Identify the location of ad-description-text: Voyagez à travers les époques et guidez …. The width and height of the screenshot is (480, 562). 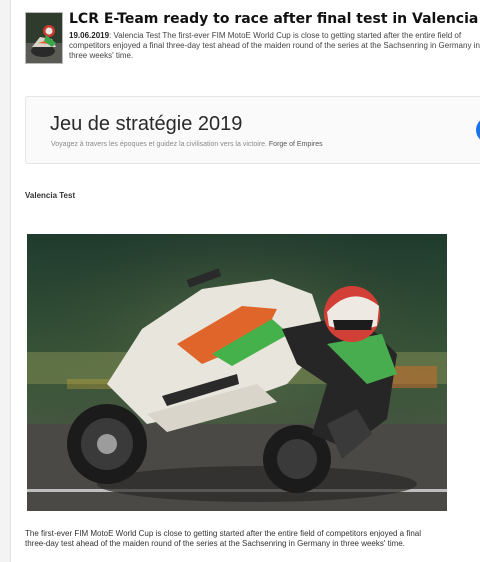
(159, 144).